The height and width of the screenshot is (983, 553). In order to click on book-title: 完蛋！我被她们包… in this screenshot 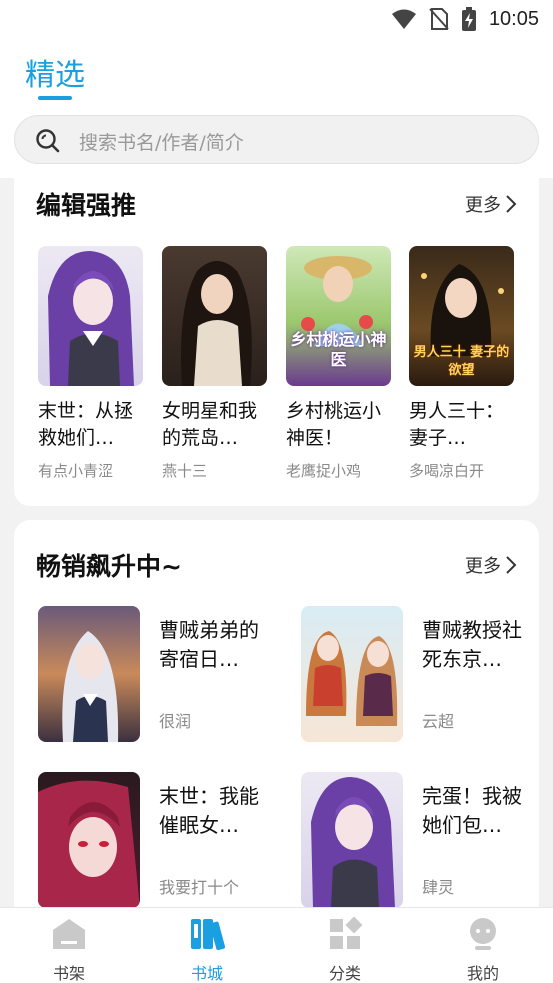, I will do `click(472, 810)`.